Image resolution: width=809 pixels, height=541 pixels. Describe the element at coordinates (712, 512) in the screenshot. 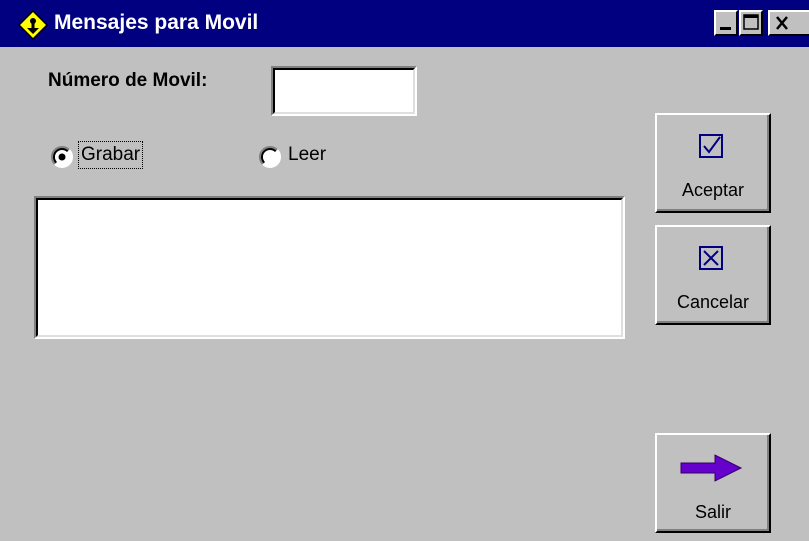

I see `salir-label: Salir` at that location.